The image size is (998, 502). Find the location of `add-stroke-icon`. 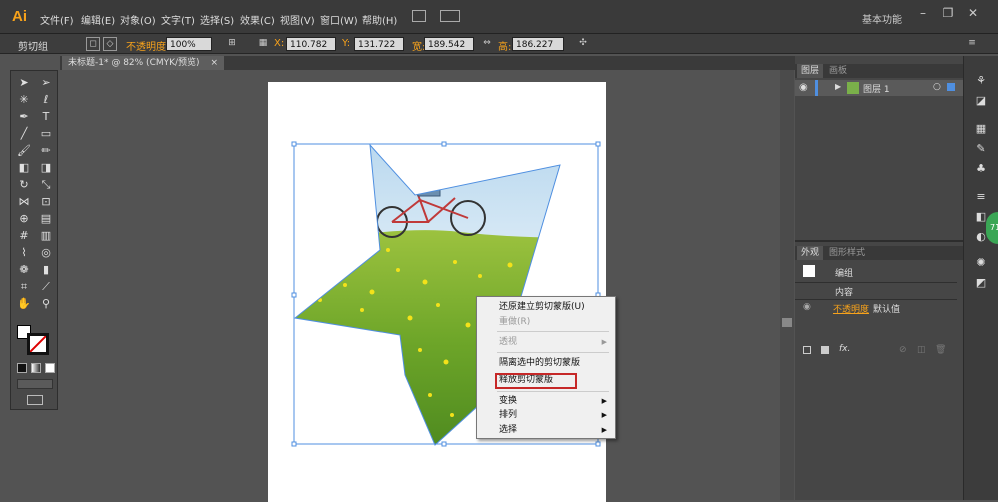

add-stroke-icon is located at coordinates (807, 350).